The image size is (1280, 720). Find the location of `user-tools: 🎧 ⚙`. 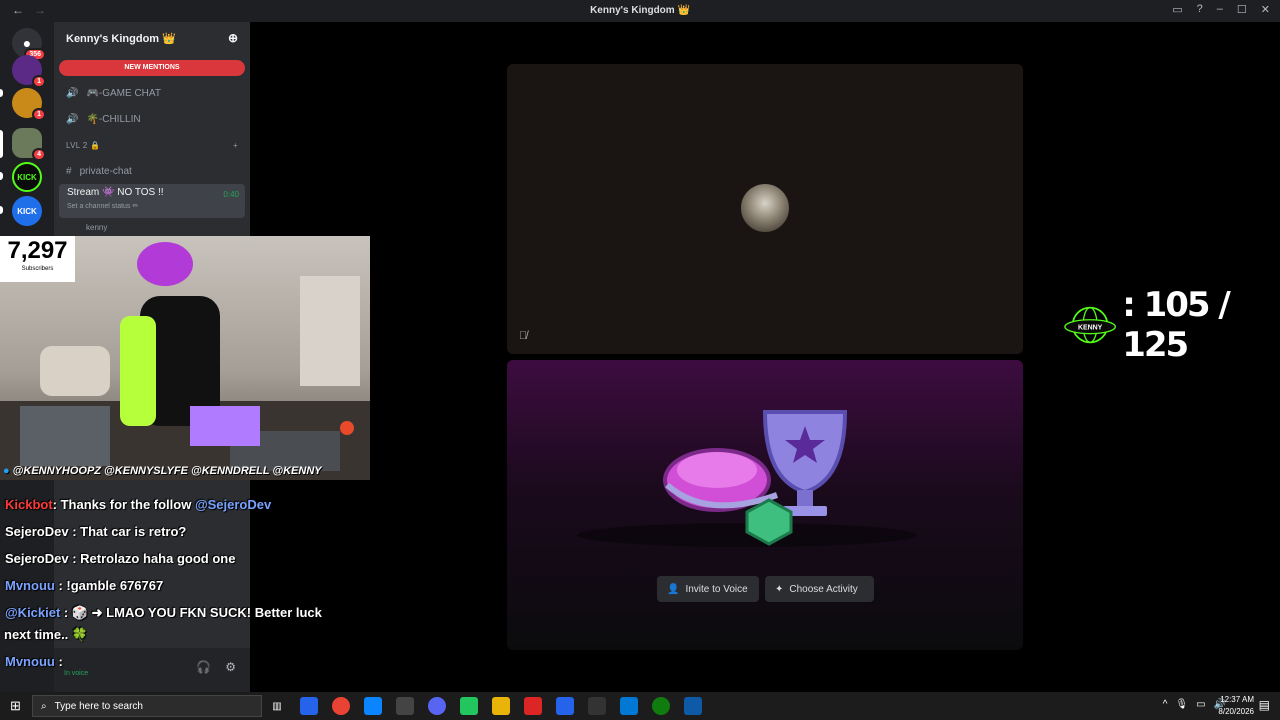

user-tools: 🎧 ⚙ is located at coordinates (216, 667).